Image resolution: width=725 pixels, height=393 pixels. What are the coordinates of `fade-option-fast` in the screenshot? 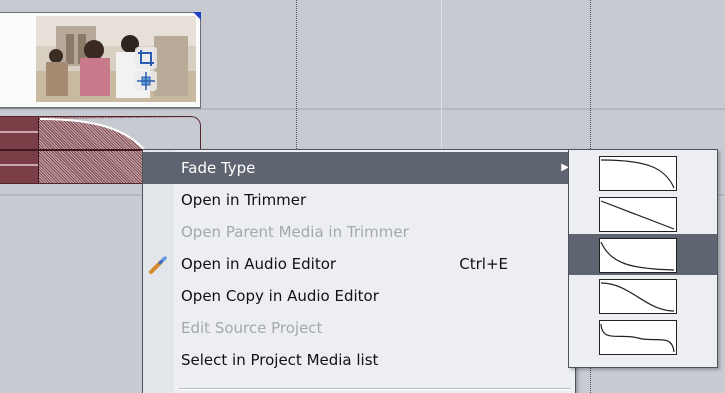 It's located at (643, 172).